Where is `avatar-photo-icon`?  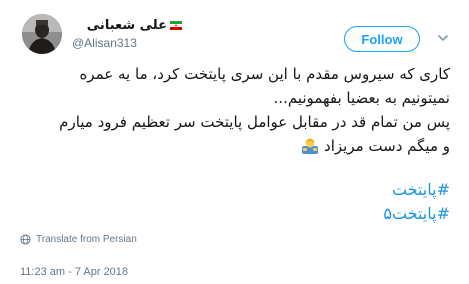
avatar-photo-icon is located at coordinates (42, 34).